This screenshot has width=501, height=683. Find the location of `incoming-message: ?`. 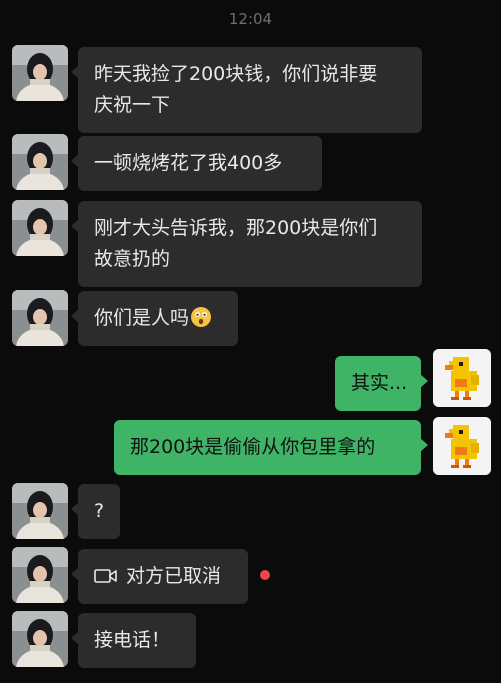

incoming-message: ? is located at coordinates (95, 511).